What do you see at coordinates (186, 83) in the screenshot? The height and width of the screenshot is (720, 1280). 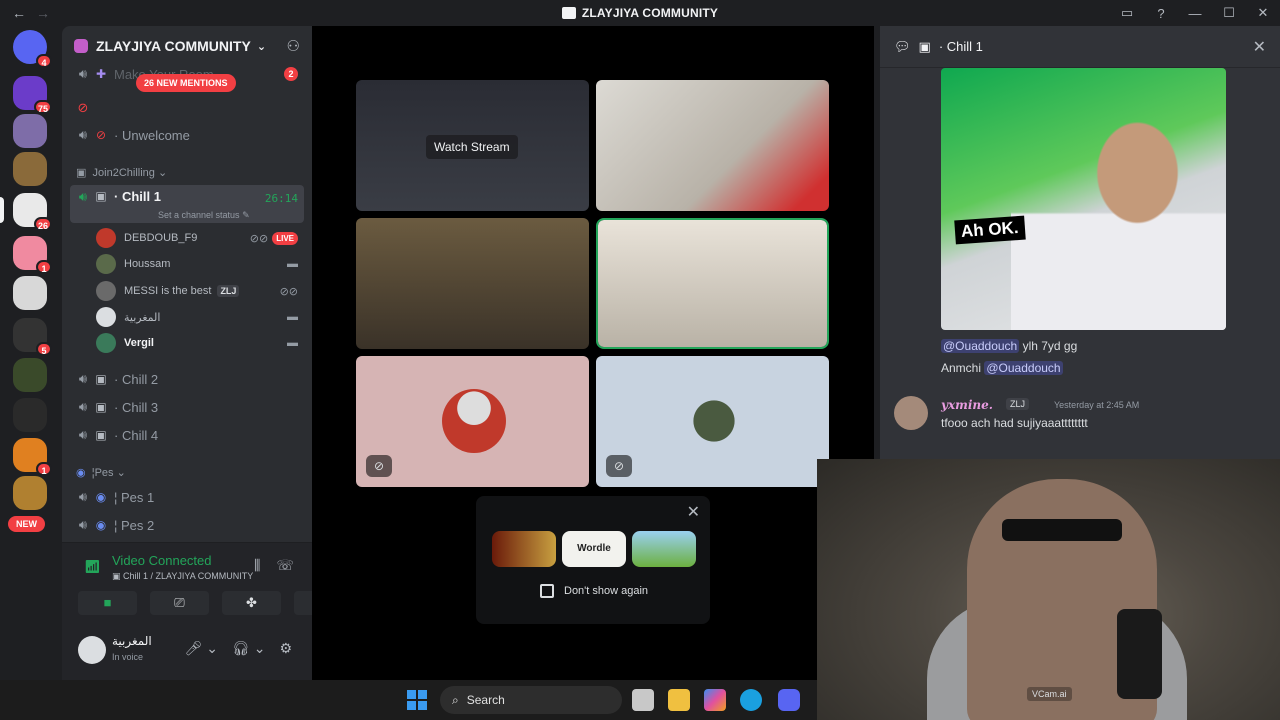 I see `new-mentions-banner: 26 NEW MENTIONS` at bounding box center [186, 83].